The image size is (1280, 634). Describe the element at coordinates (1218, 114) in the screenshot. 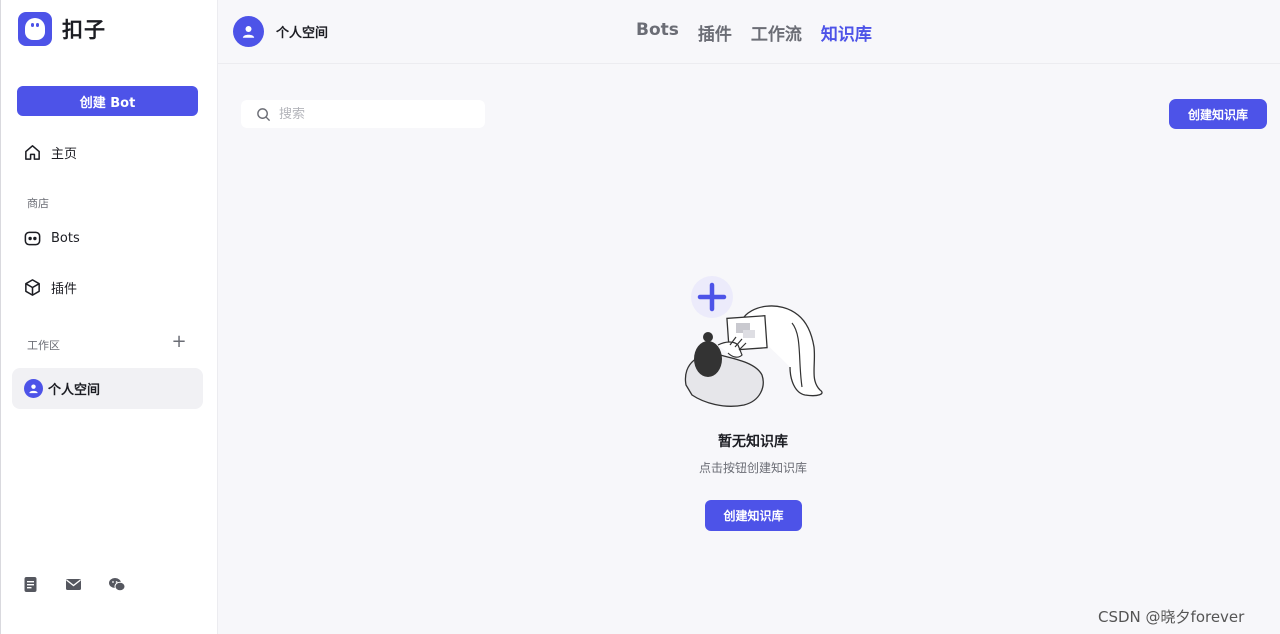

I see `create-knowledge-button: 创建知识库` at that location.